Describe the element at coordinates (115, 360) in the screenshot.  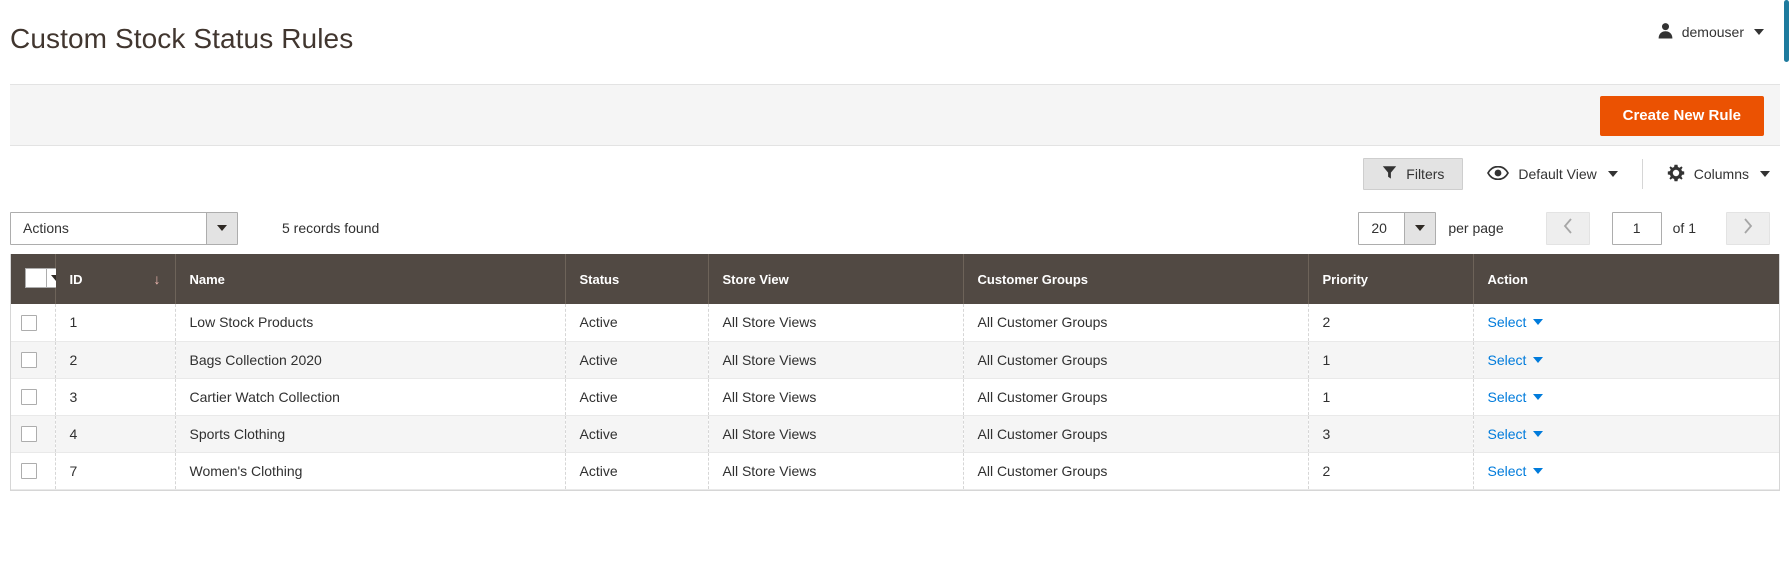
I see `cell-id: 2` at that location.